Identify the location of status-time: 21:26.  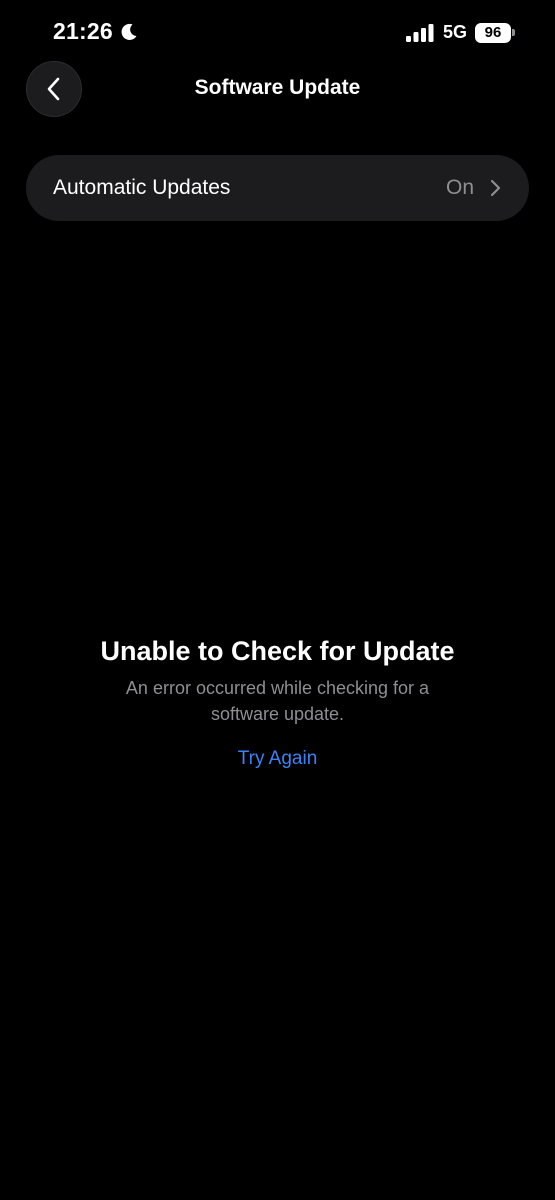
(83, 31).